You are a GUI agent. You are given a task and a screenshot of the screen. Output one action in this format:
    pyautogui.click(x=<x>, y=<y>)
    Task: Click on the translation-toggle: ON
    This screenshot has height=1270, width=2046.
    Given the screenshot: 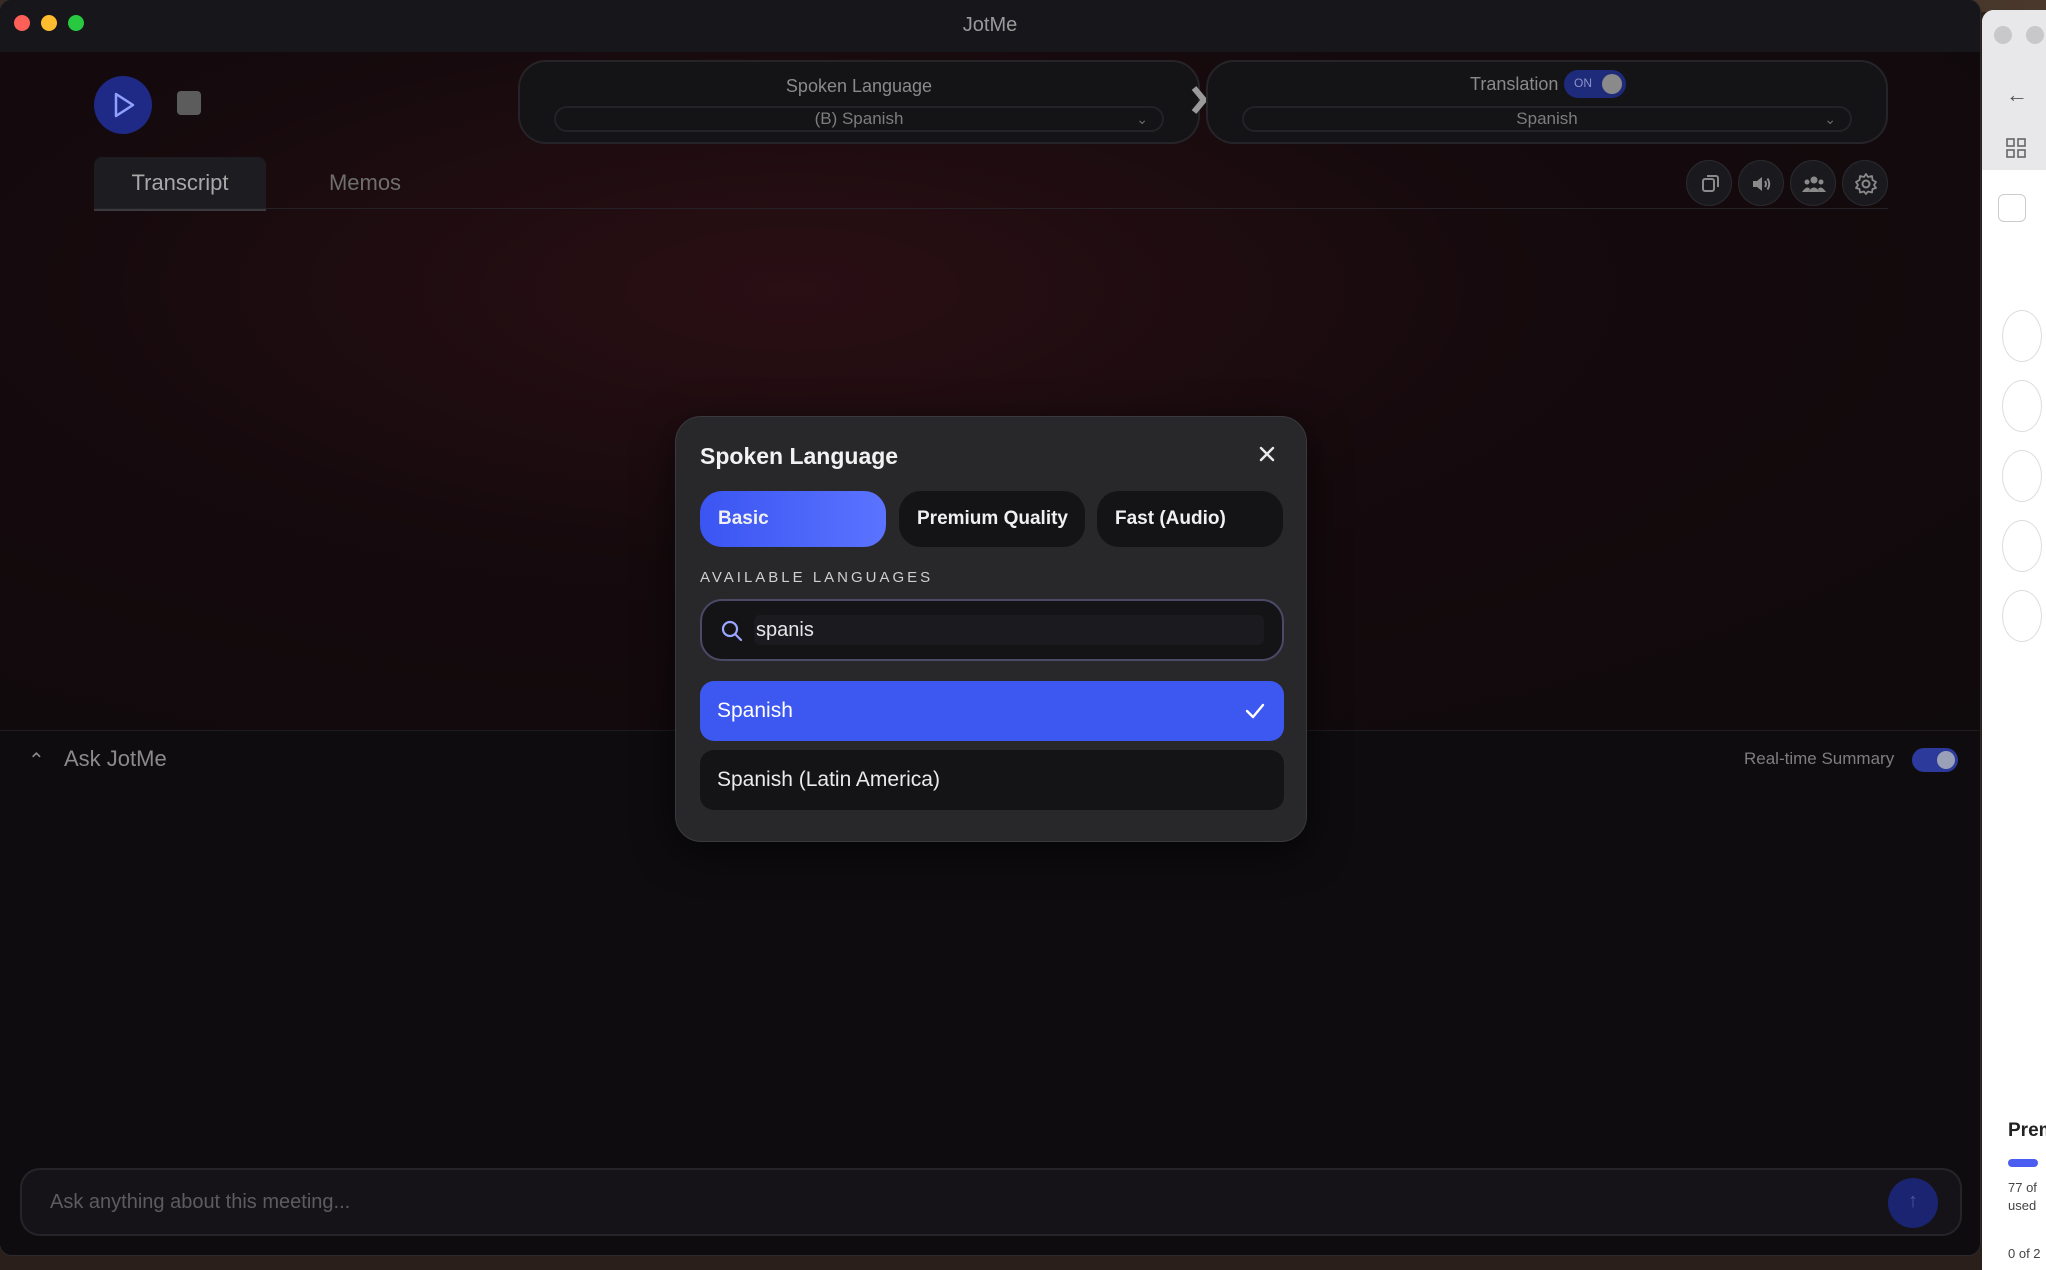 What is the action you would take?
    pyautogui.click(x=1595, y=84)
    